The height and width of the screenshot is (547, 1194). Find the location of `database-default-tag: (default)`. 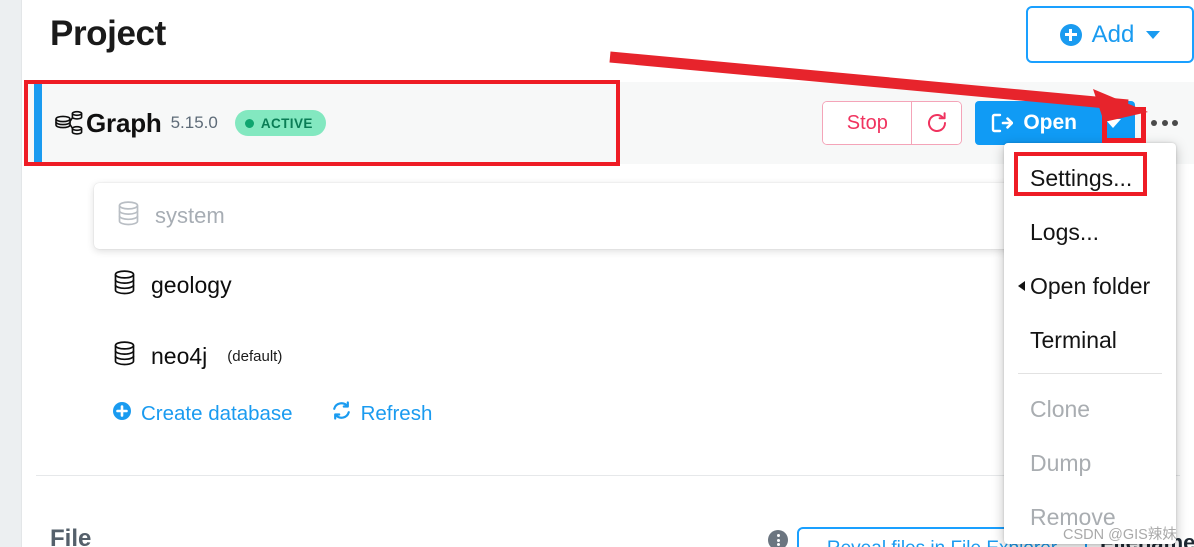

database-default-tag: (default) is located at coordinates (255, 356).